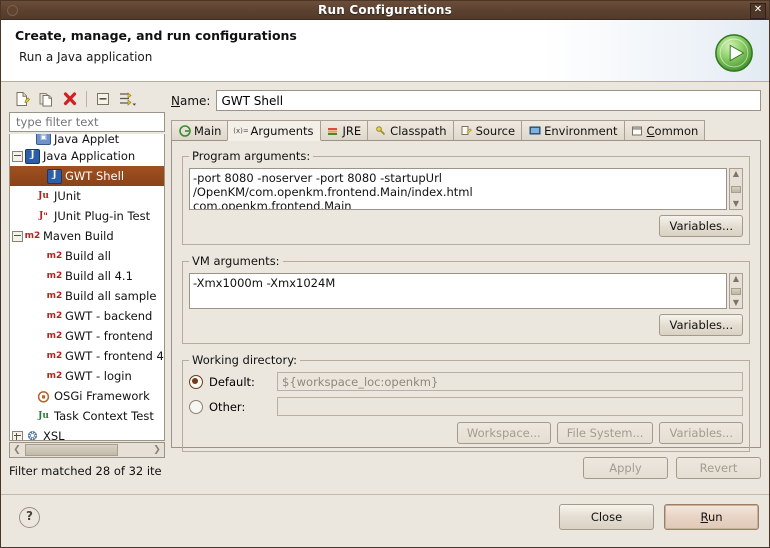 The width and height of the screenshot is (770, 548). What do you see at coordinates (87, 236) in the screenshot?
I see `tree-item-maven-build: m2 Maven Build` at bounding box center [87, 236].